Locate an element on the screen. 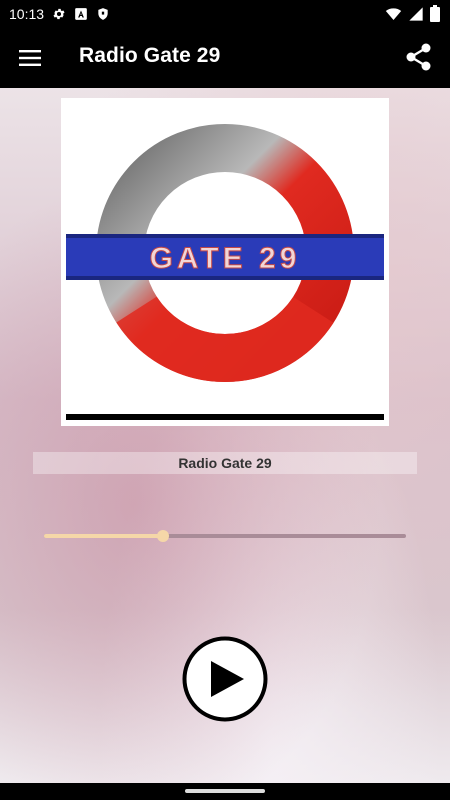 This screenshot has height=800, width=450. play-icon is located at coordinates (225, 679).